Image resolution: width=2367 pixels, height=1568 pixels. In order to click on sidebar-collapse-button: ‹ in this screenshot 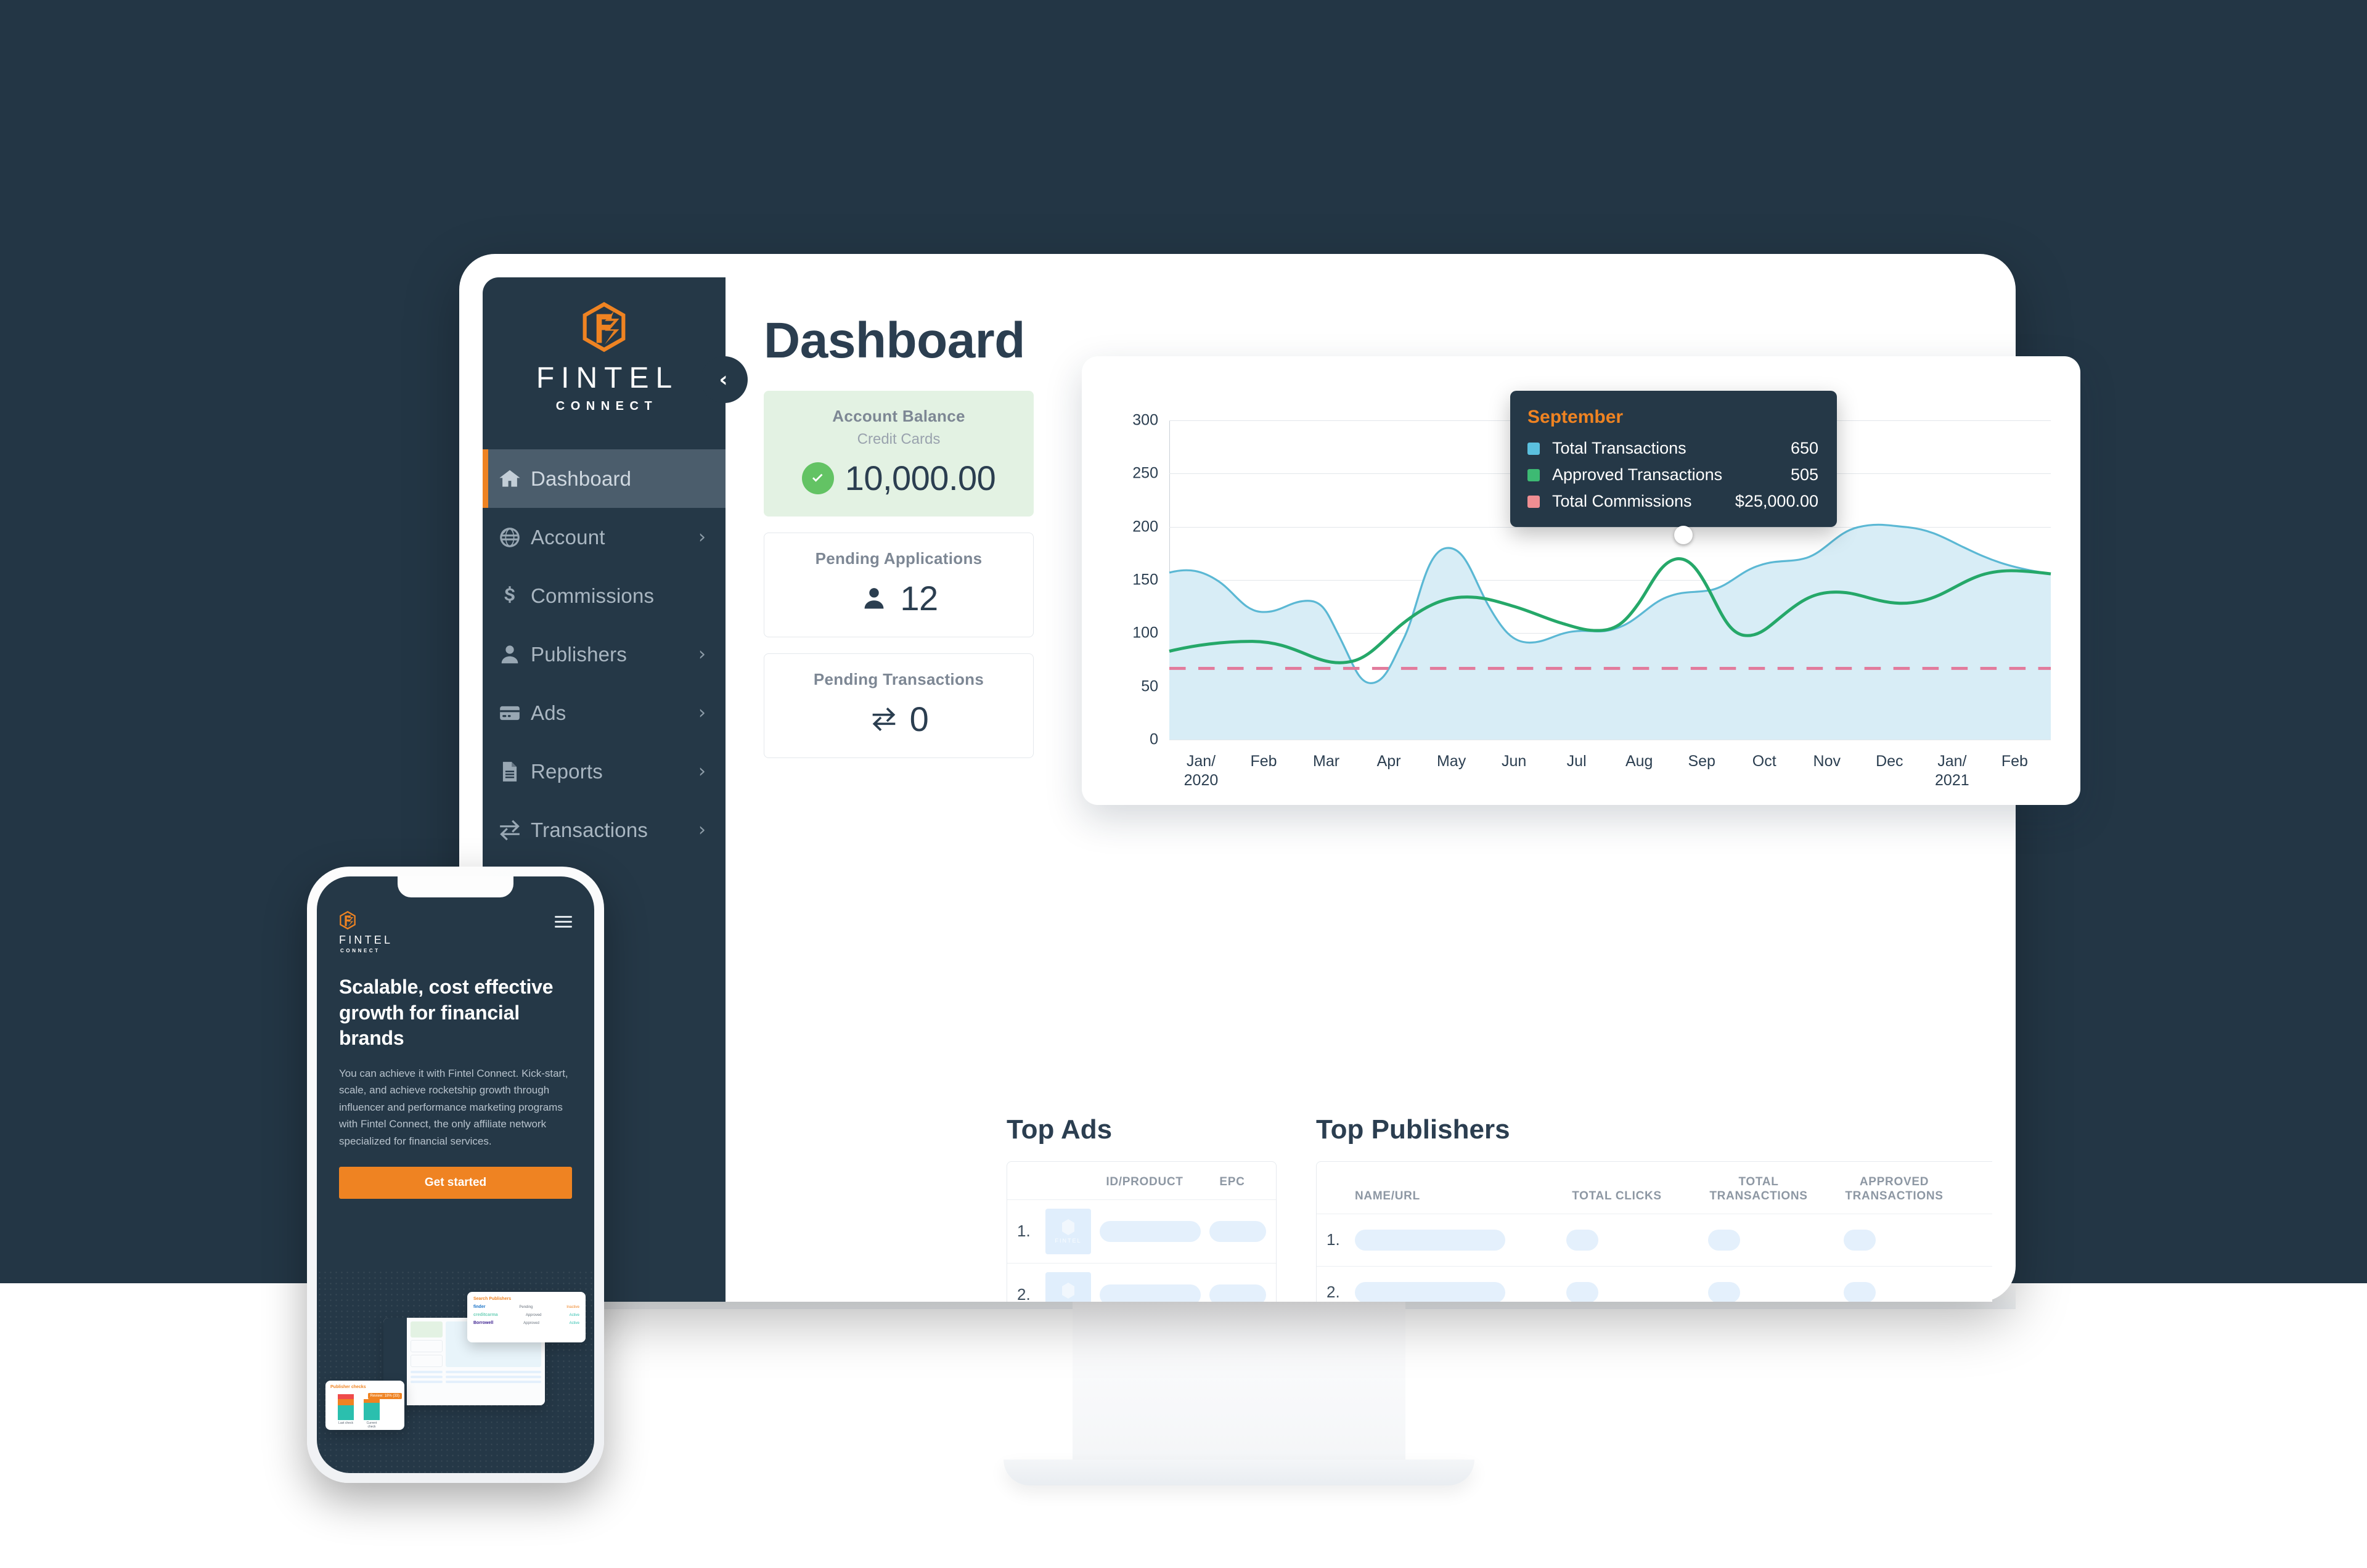, I will do `click(724, 379)`.